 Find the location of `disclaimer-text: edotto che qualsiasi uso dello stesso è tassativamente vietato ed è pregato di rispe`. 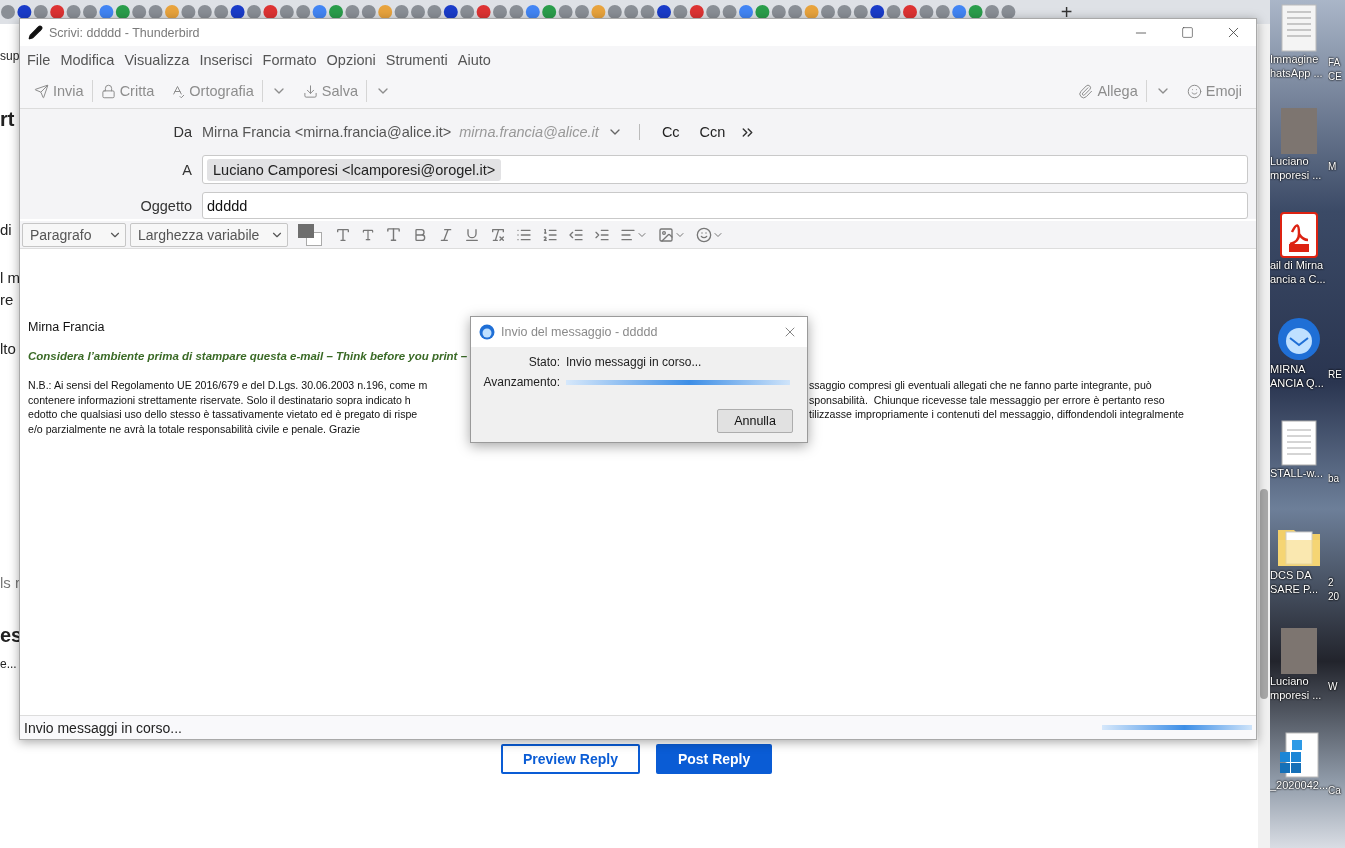

disclaimer-text: edotto che qualsiasi uso dello stesso è tassativamente vietato ed è pregato di rispe is located at coordinates (223, 414).